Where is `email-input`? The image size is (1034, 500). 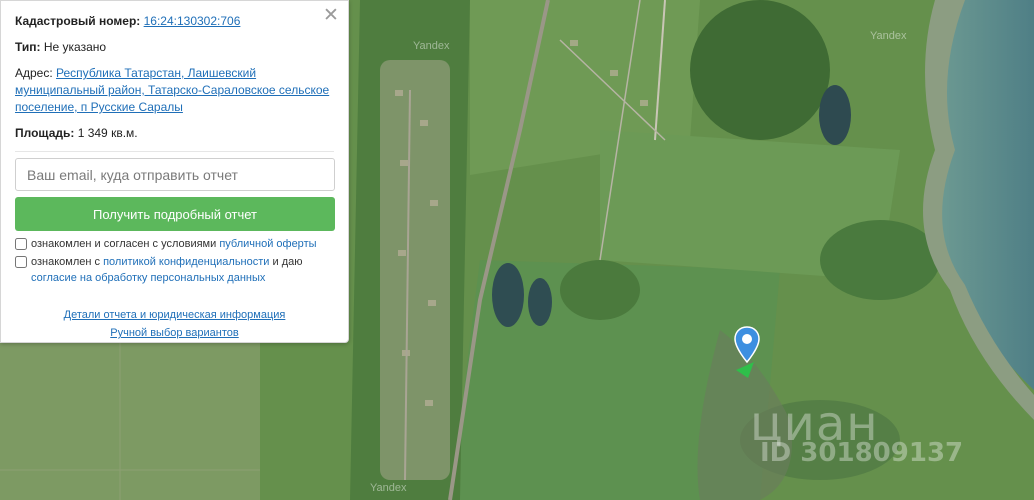
email-input is located at coordinates (175, 174).